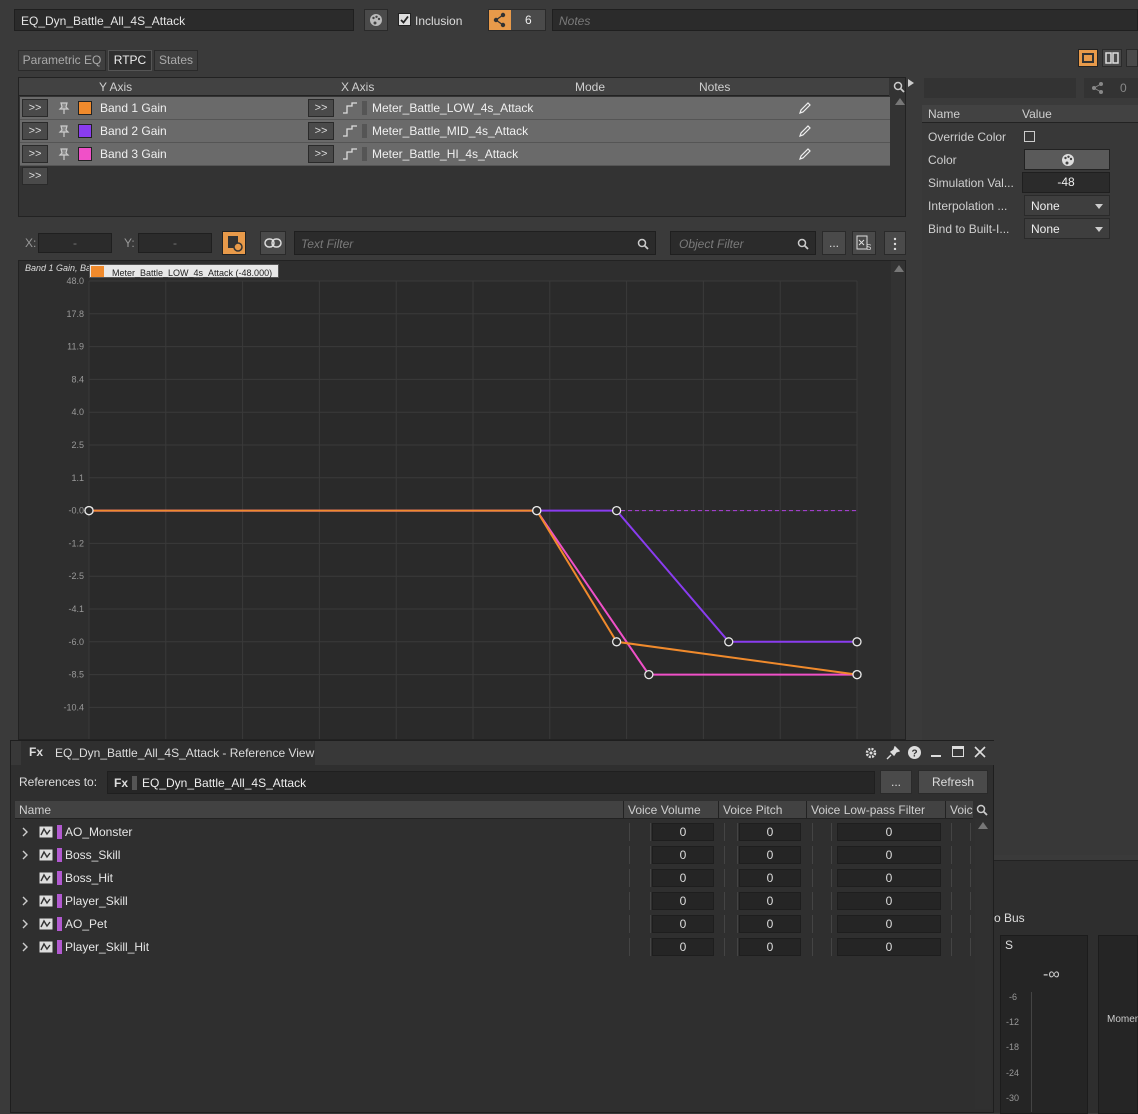  I want to click on interpolation-select: None, so click(1067, 205).